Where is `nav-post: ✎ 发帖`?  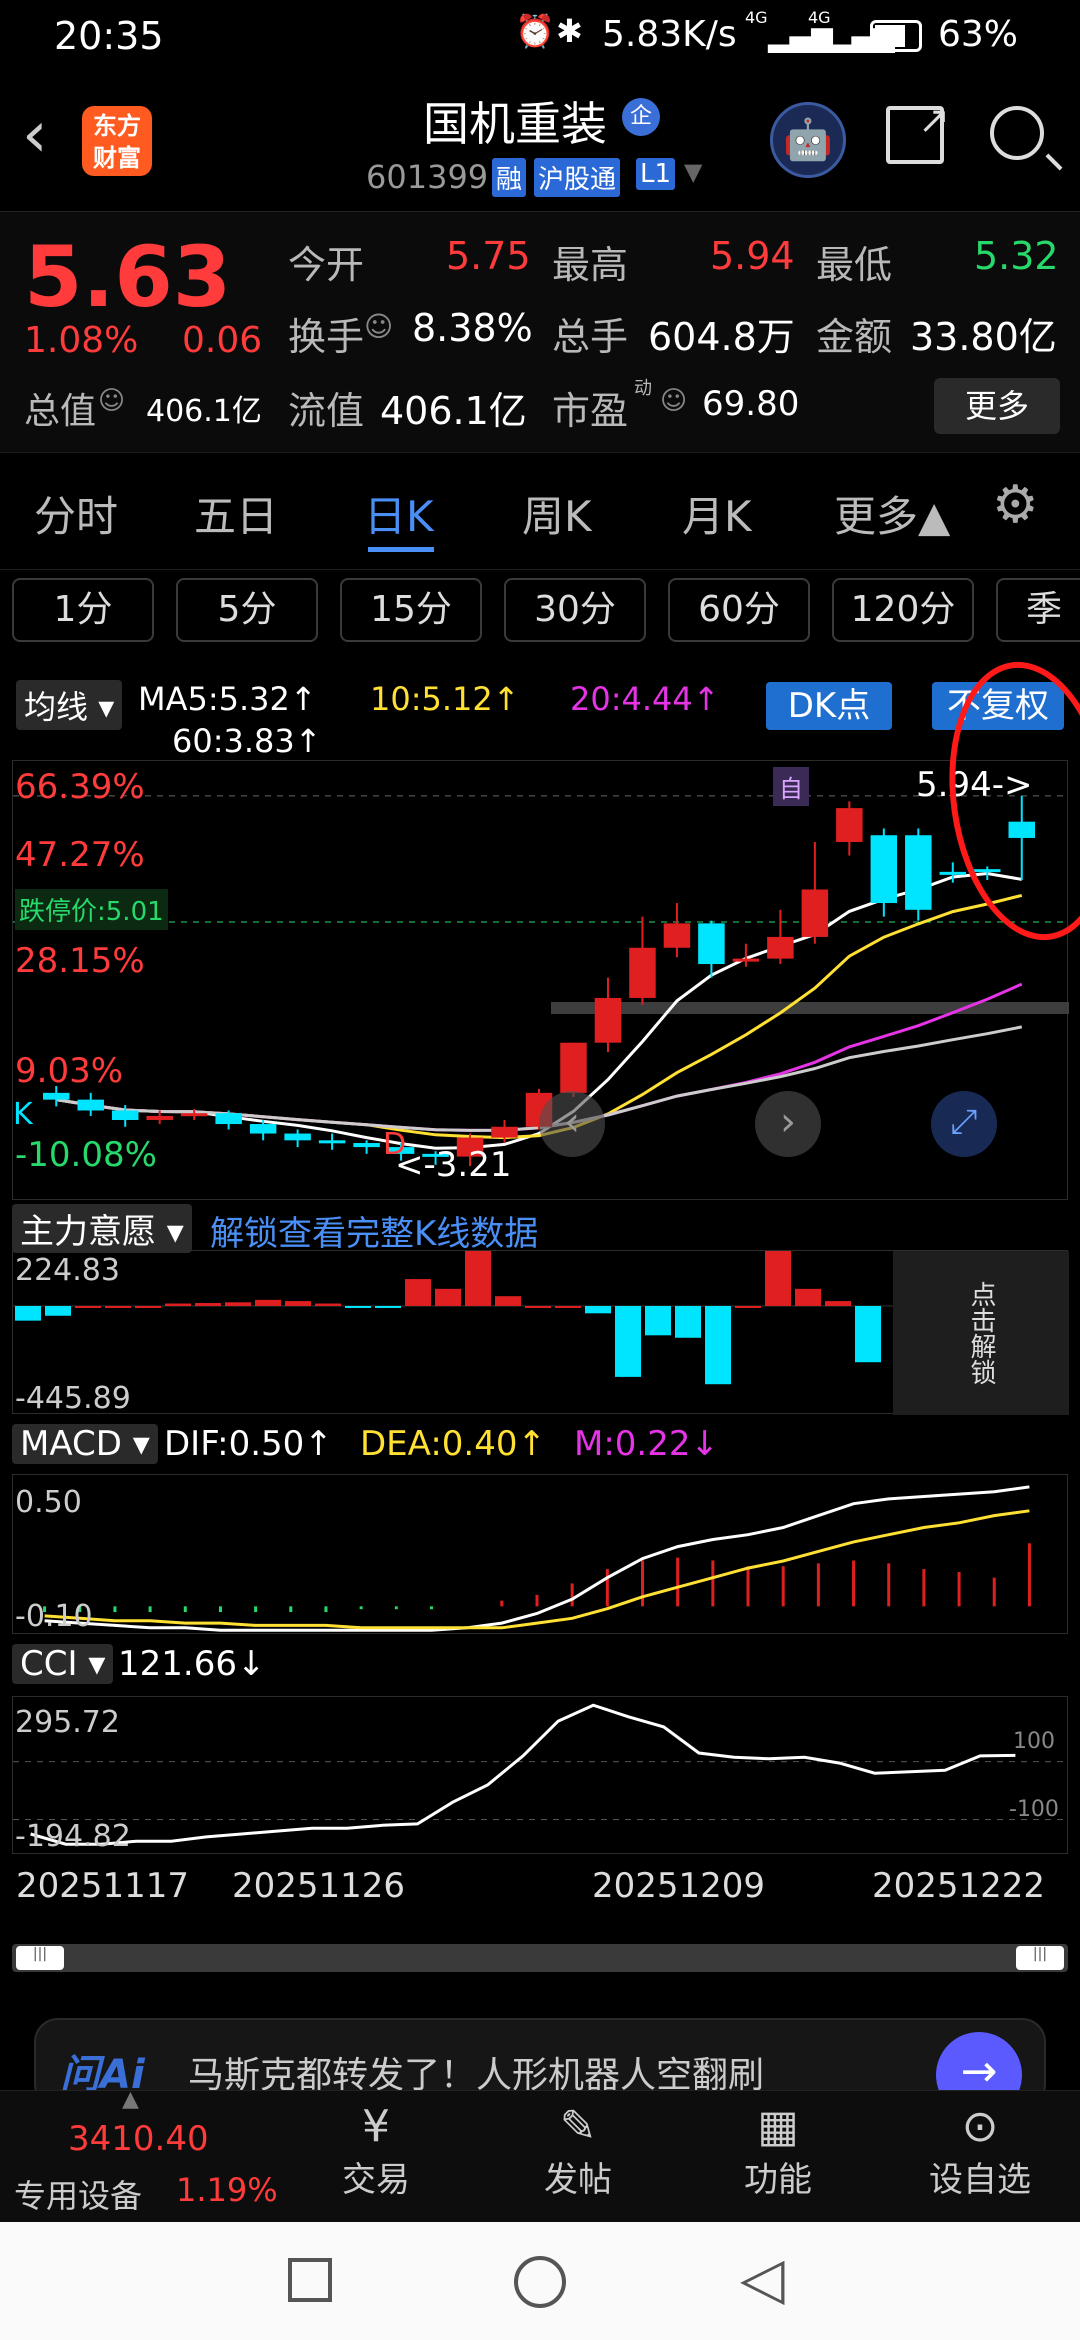 nav-post: ✎ 发帖 is located at coordinates (578, 2151).